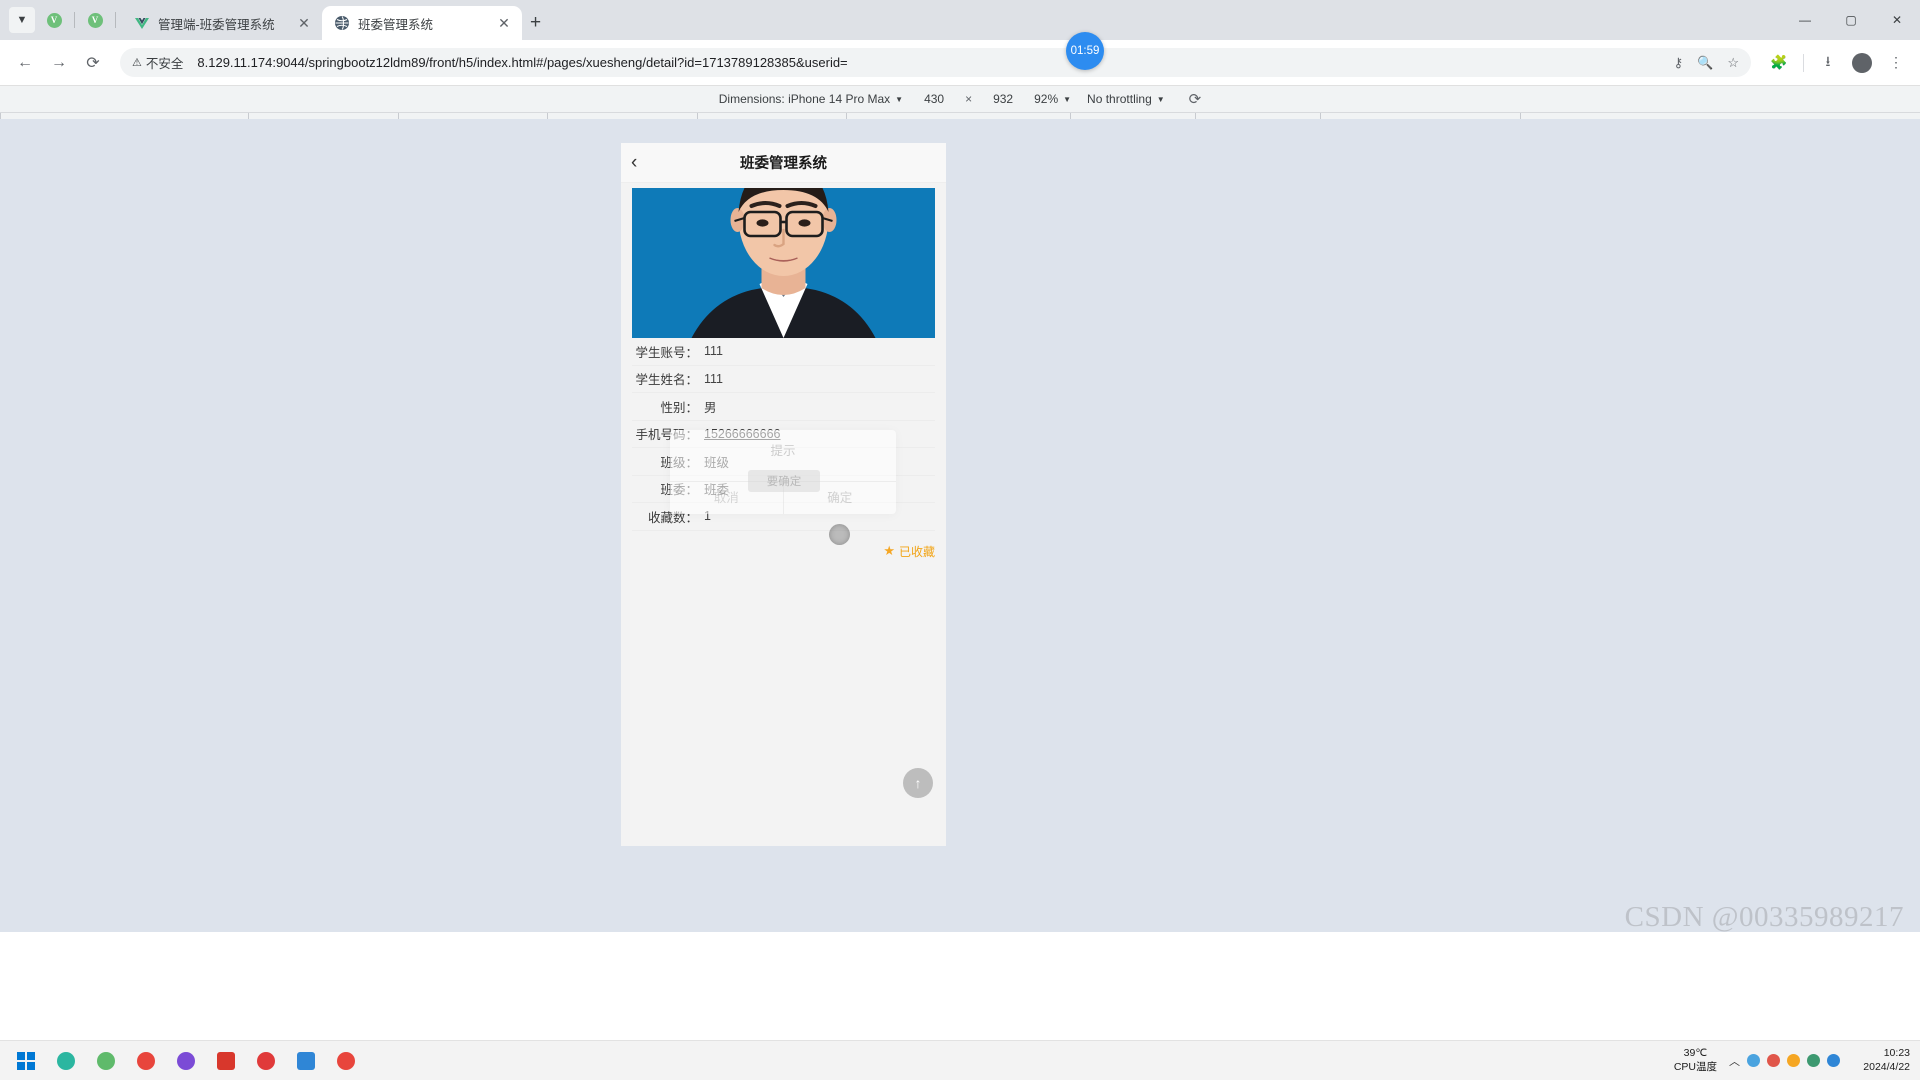 The height and width of the screenshot is (1080, 1920). I want to click on taskbar-app-chrome-icon, so click(146, 1061).